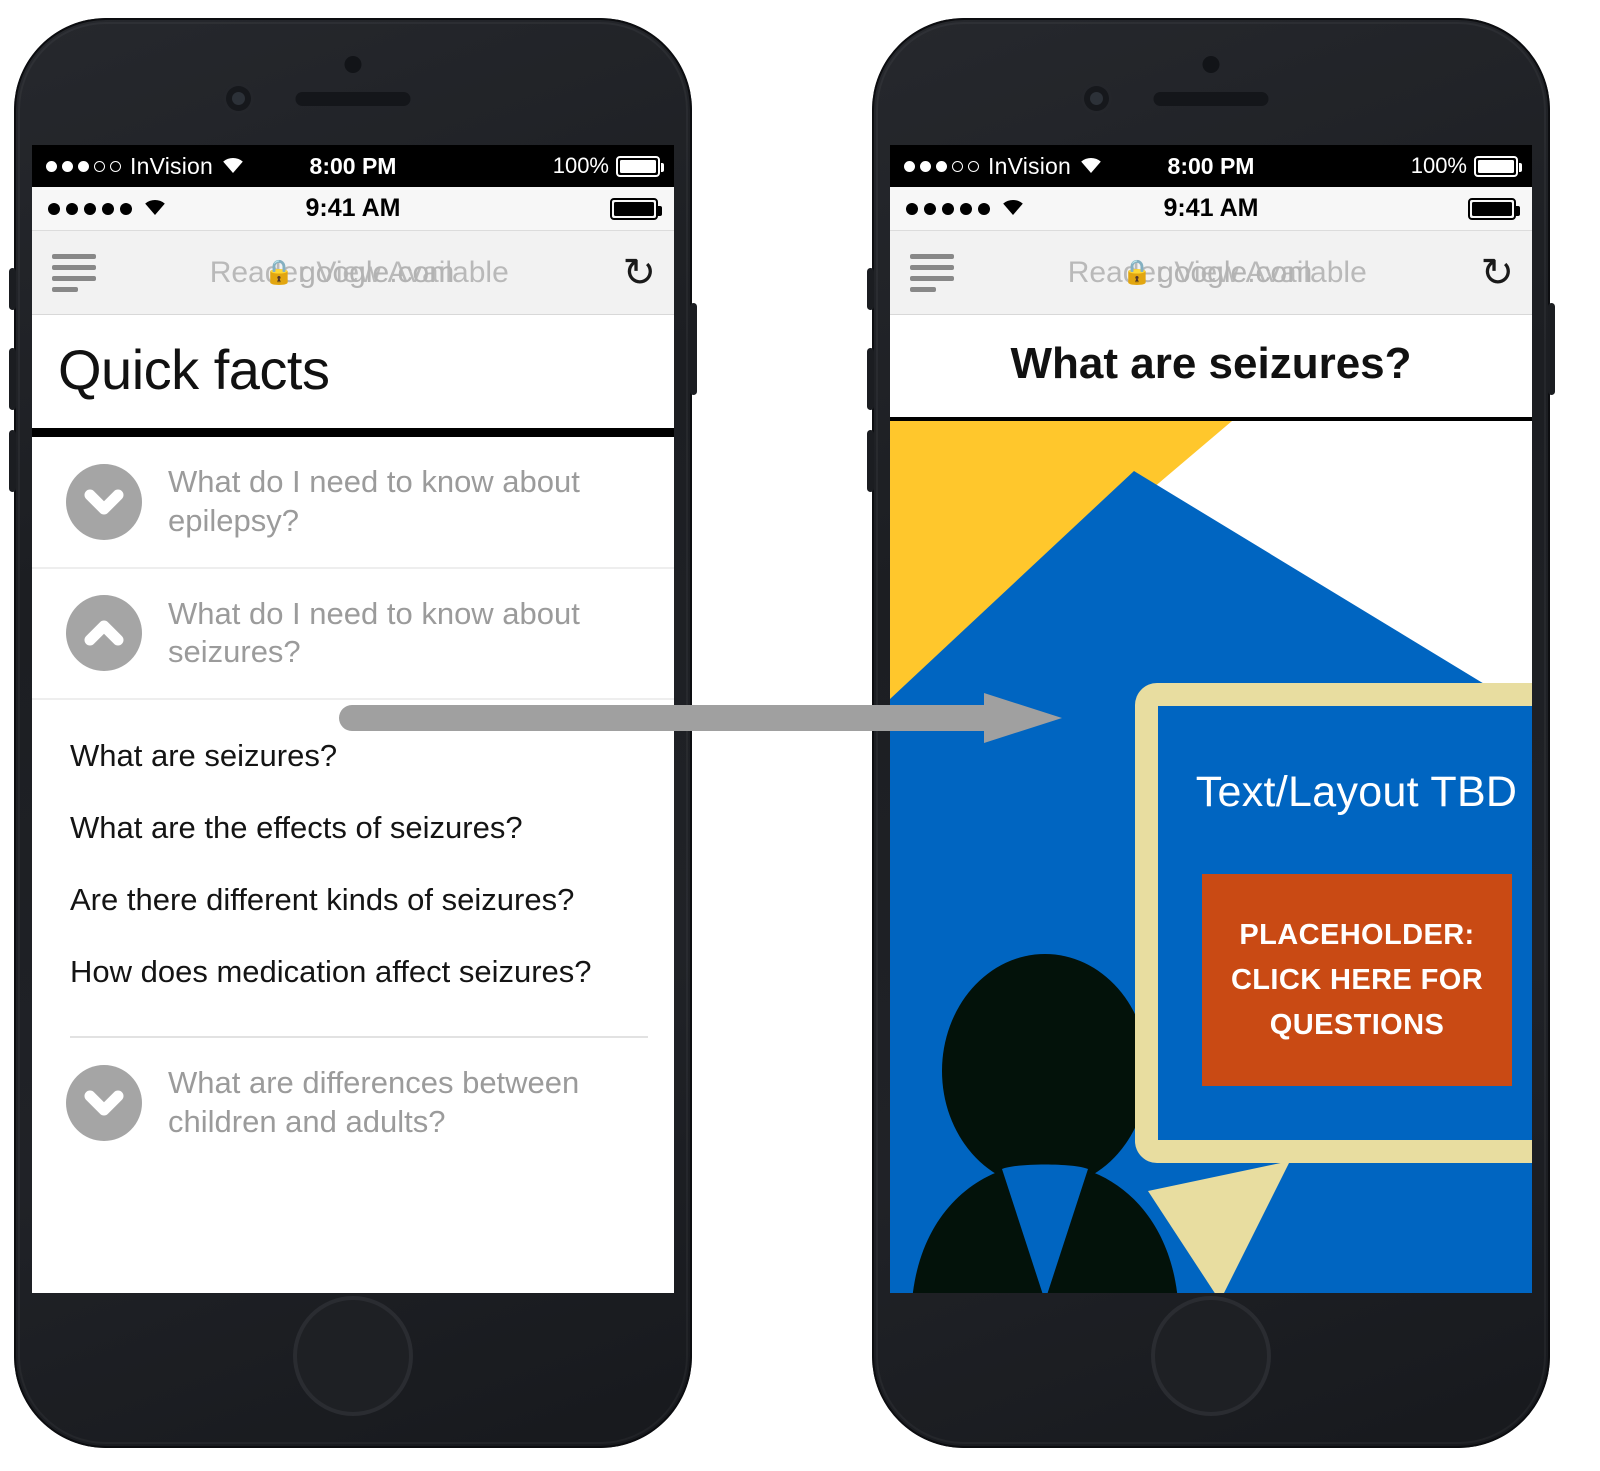 The image size is (1600, 1471). Describe the element at coordinates (104, 633) in the screenshot. I see `chevron-up-icon` at that location.